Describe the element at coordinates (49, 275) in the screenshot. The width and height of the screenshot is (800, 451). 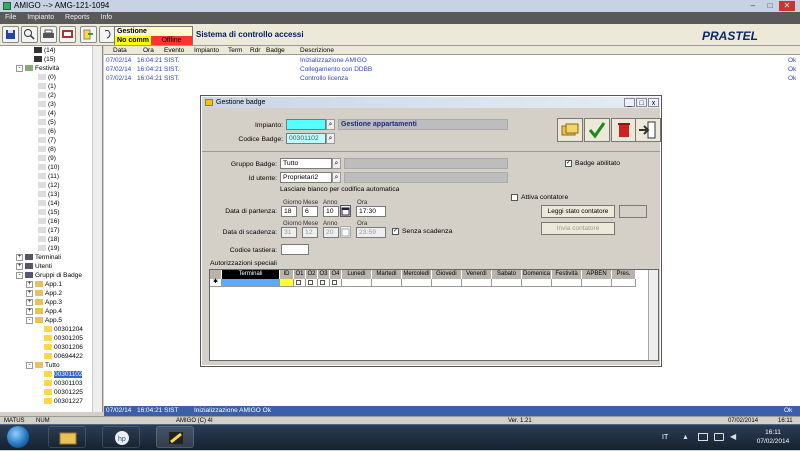
I see `tree-node: - Gruppi di Badge` at that location.